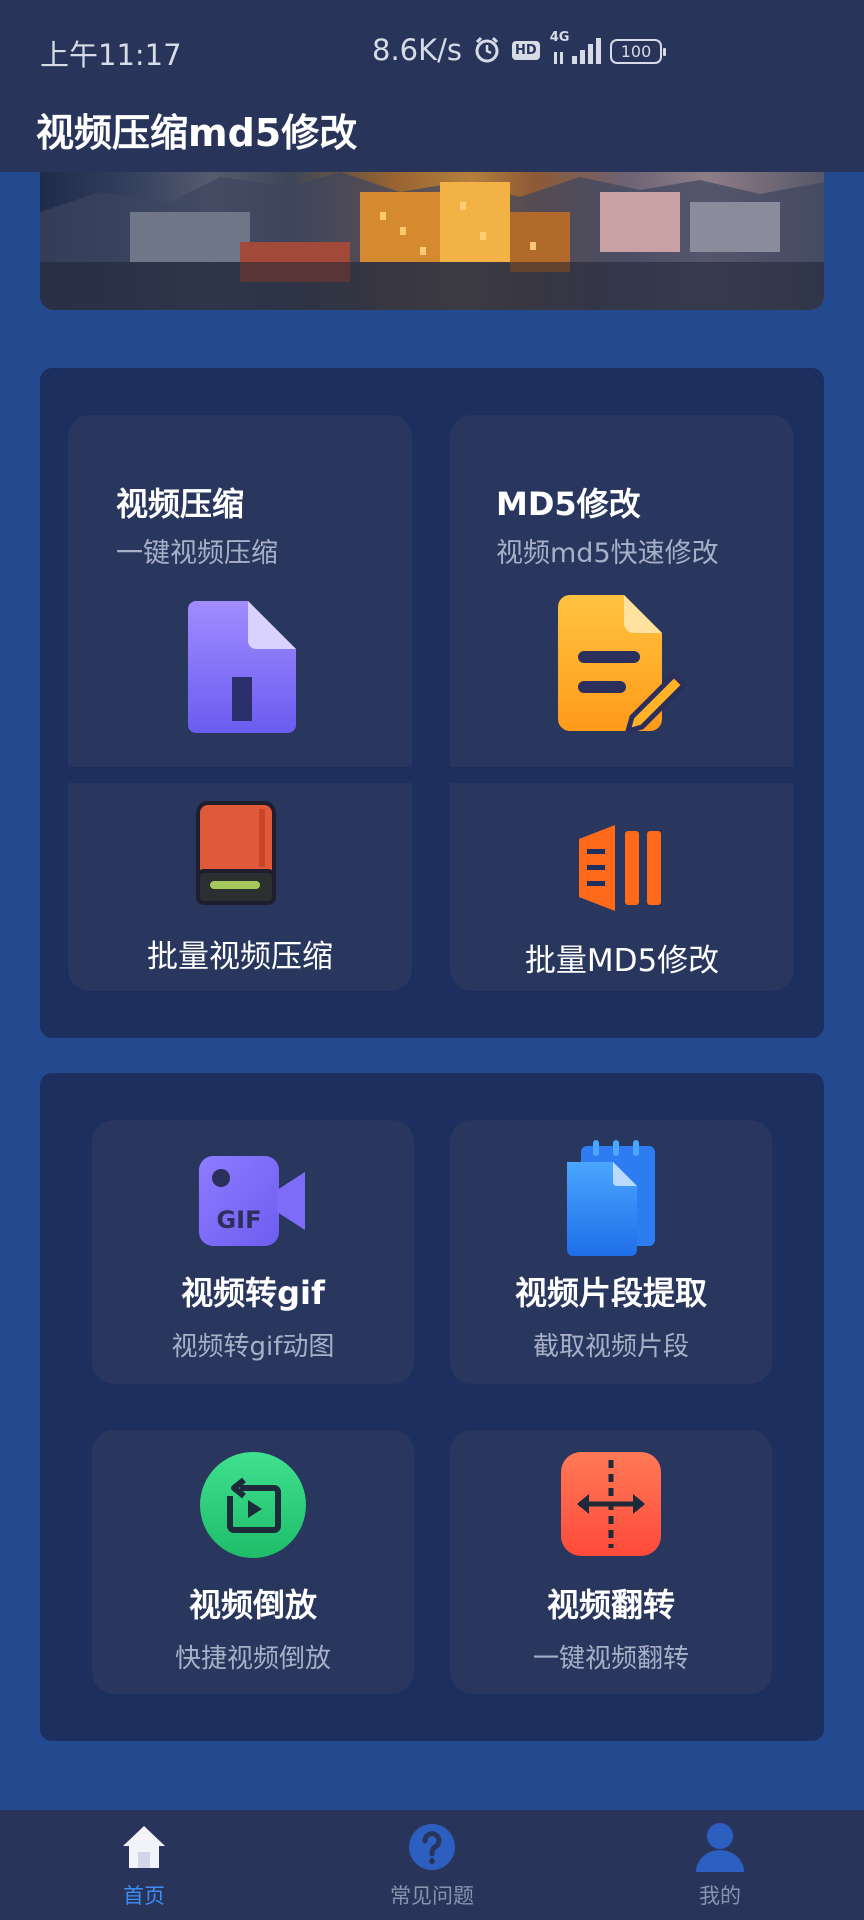  Describe the element at coordinates (611, 1198) in the screenshot. I see `clipboard-icon` at that location.